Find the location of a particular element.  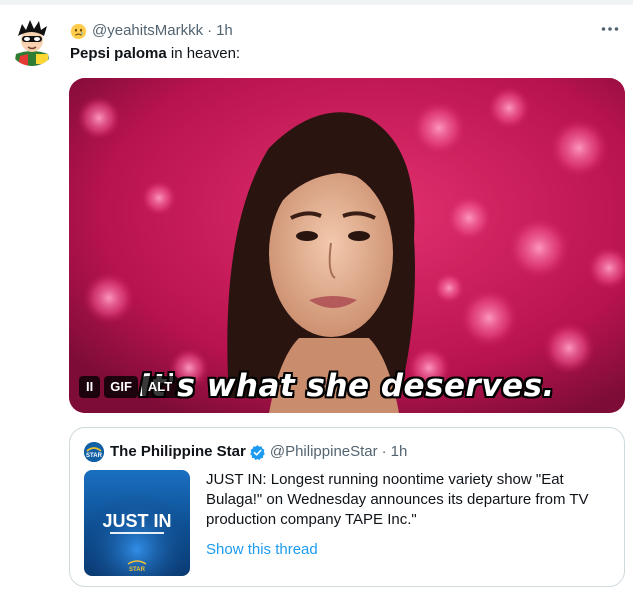

gif-badge: GIF is located at coordinates (121, 387).